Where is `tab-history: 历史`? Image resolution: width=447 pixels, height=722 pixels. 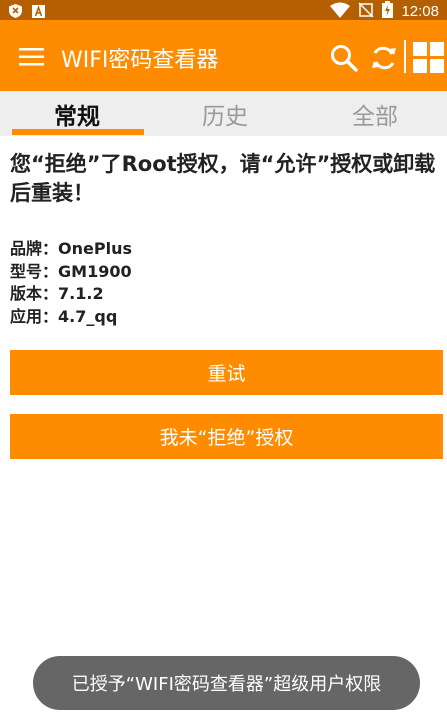
tab-history: 历史 is located at coordinates (225, 114).